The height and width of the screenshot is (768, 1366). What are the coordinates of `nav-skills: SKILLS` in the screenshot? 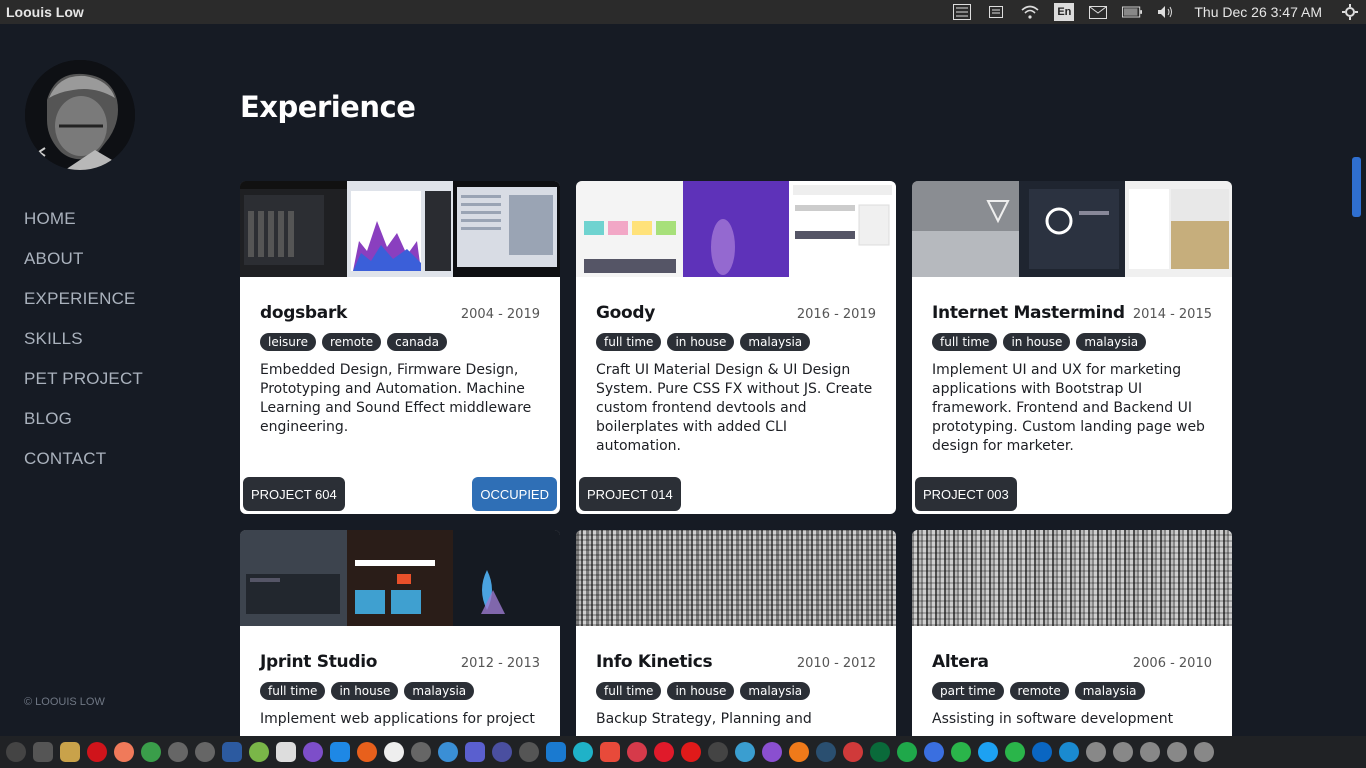 It's located at (83, 349).